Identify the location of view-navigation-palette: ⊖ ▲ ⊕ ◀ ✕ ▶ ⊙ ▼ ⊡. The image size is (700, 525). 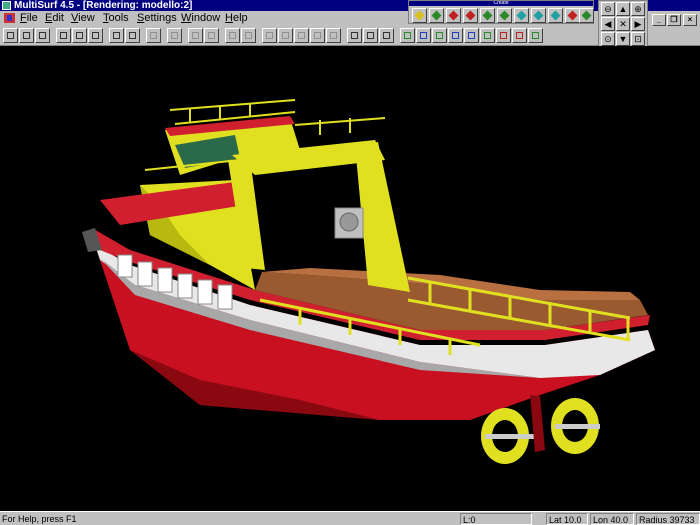
(623, 24).